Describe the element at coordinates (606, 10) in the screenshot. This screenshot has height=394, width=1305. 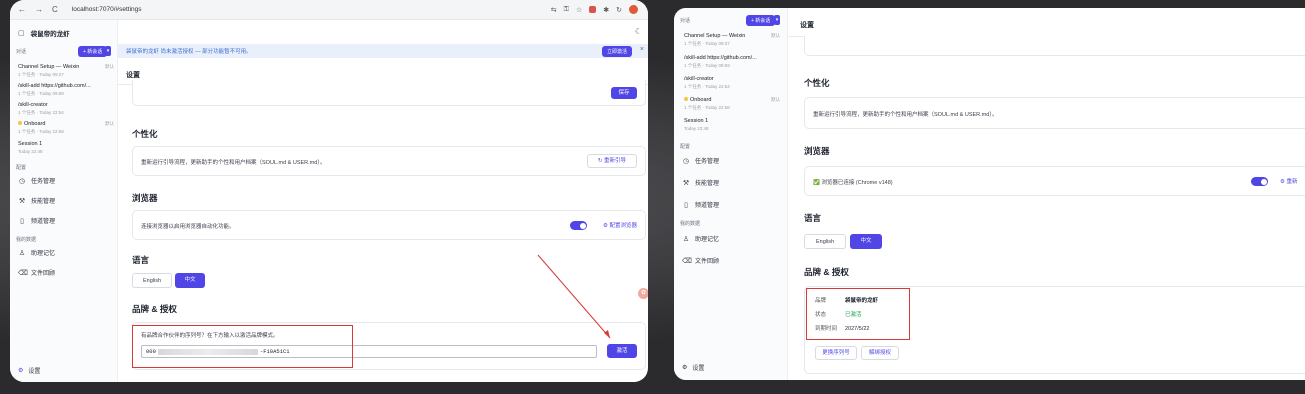
I see `puzzle-icon: ✱` at that location.